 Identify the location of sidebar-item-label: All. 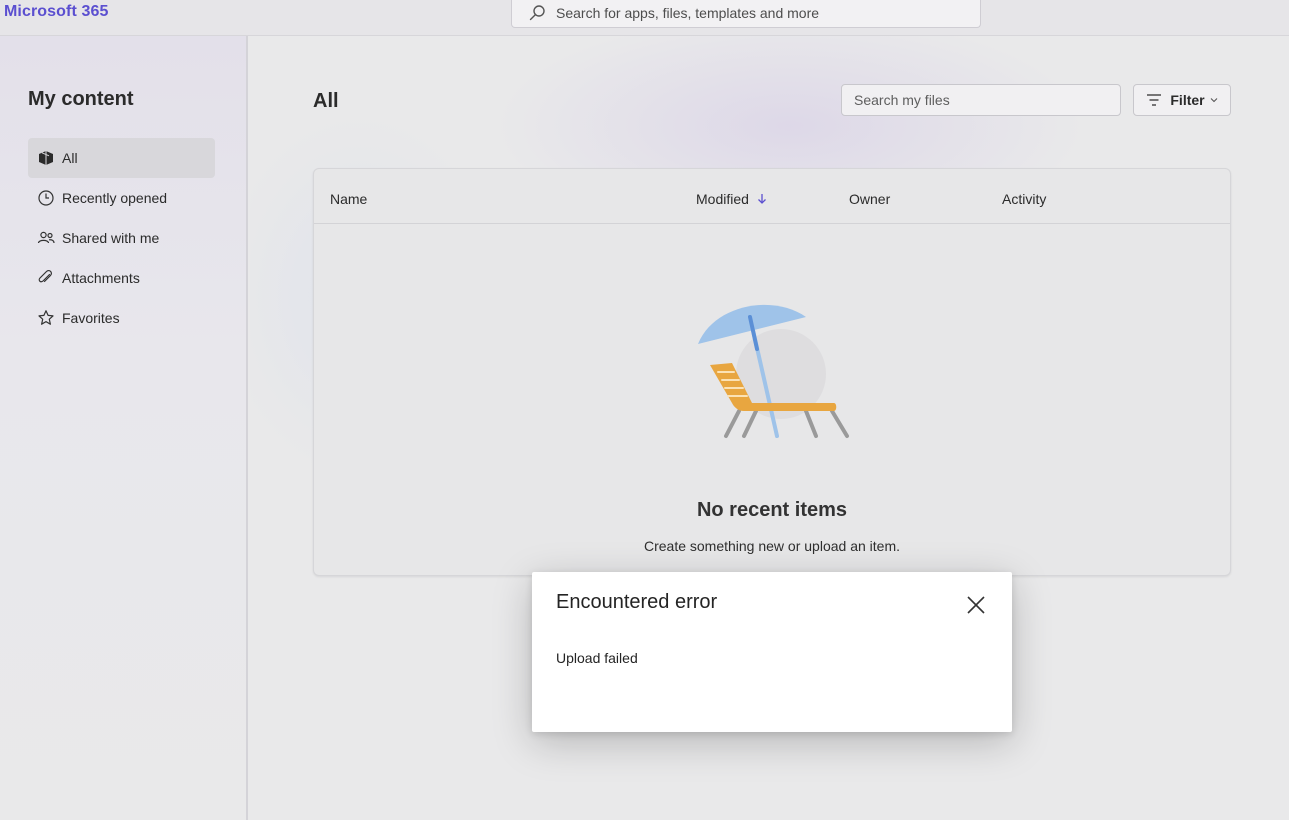
(70, 158).